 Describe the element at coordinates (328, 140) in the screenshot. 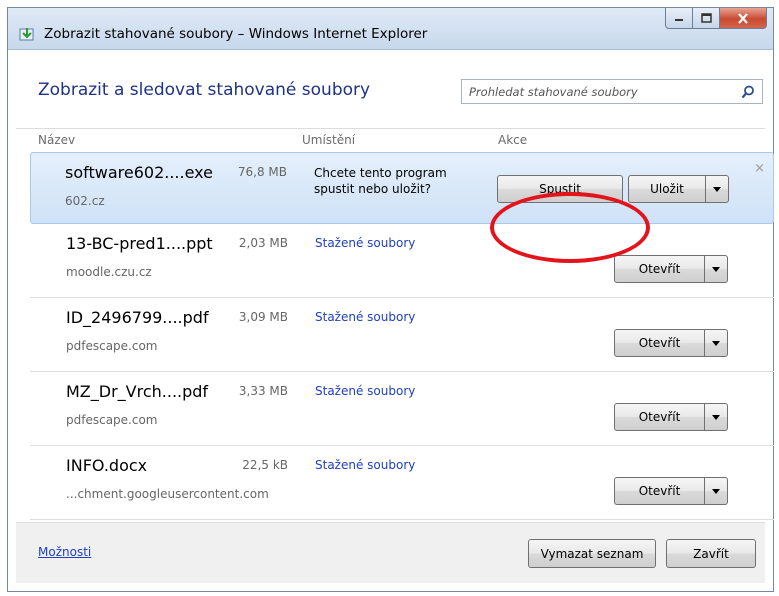

I see `column-location: Umístění` at that location.